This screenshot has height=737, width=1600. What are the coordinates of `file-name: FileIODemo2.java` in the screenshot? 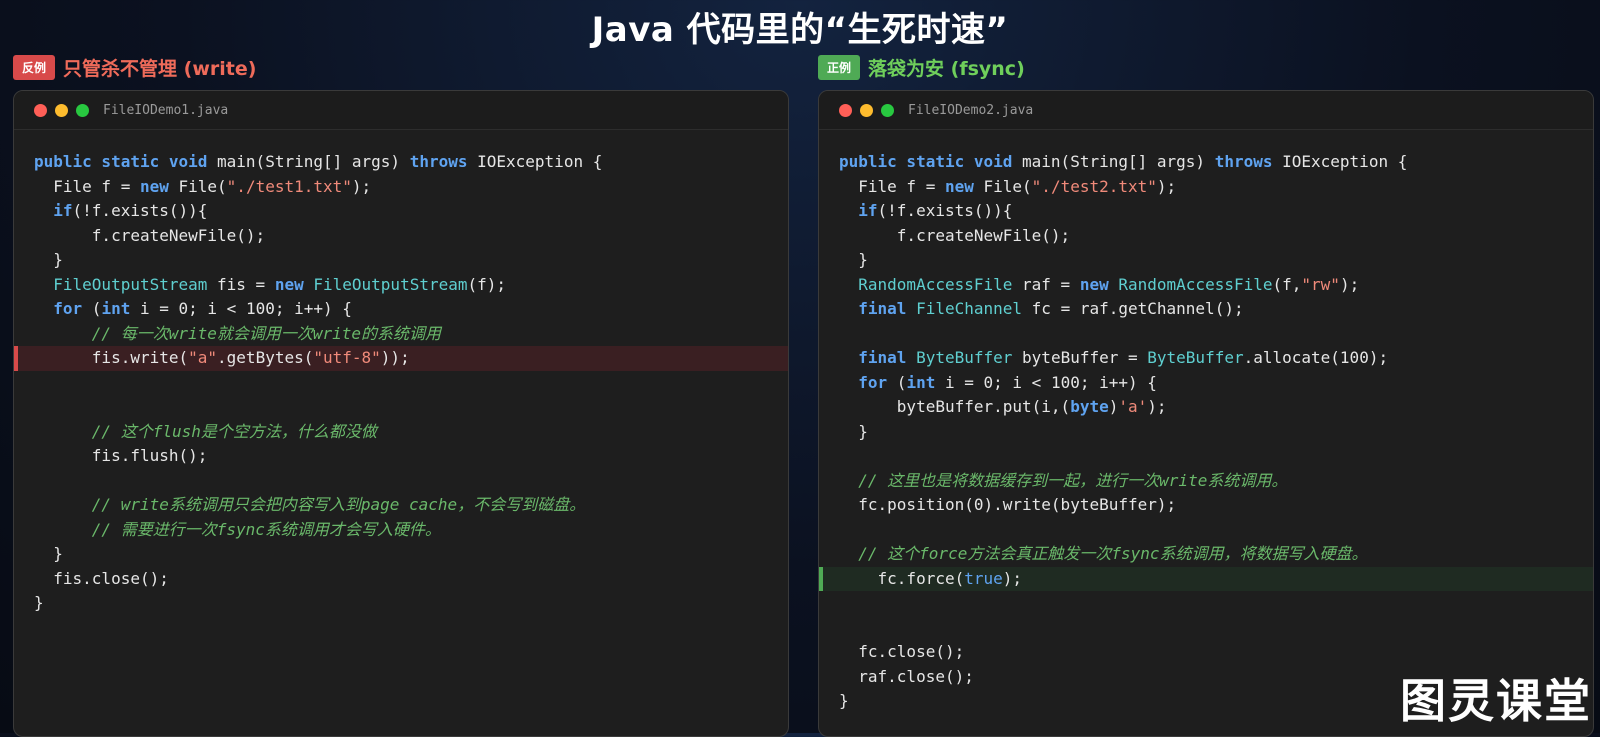 It's located at (971, 110).